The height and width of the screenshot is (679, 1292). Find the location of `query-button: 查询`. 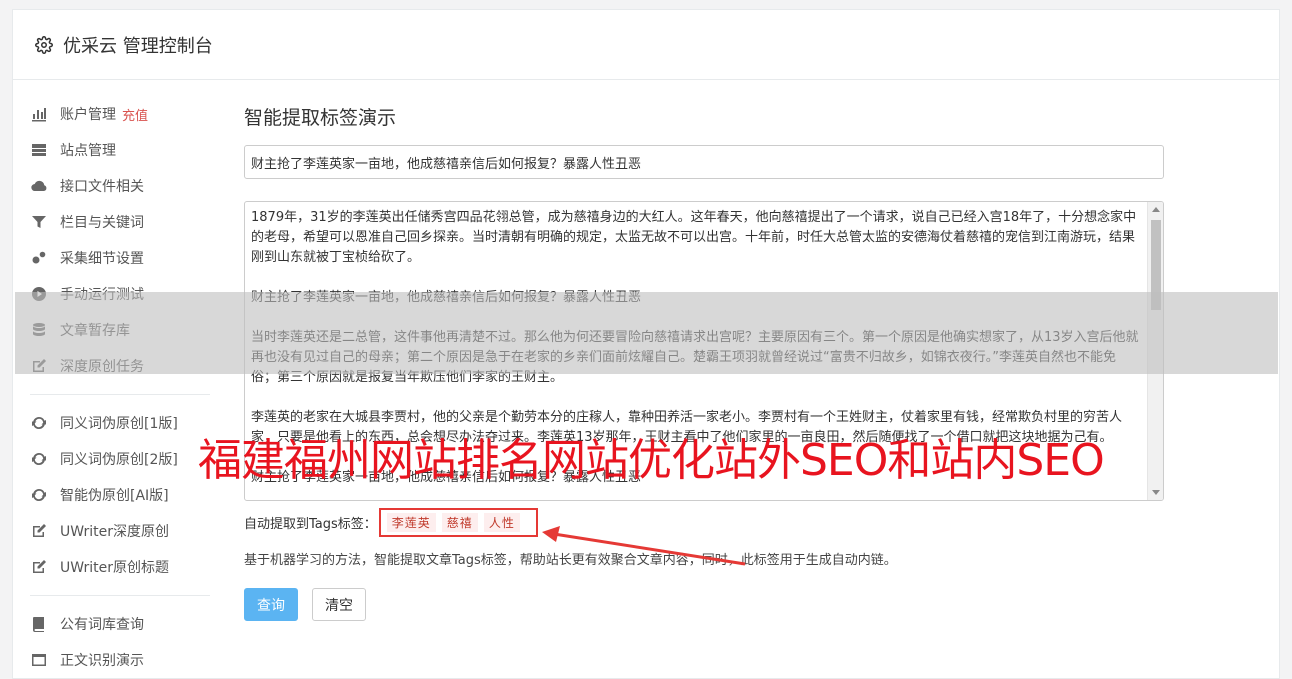

query-button: 查询 is located at coordinates (271, 604).